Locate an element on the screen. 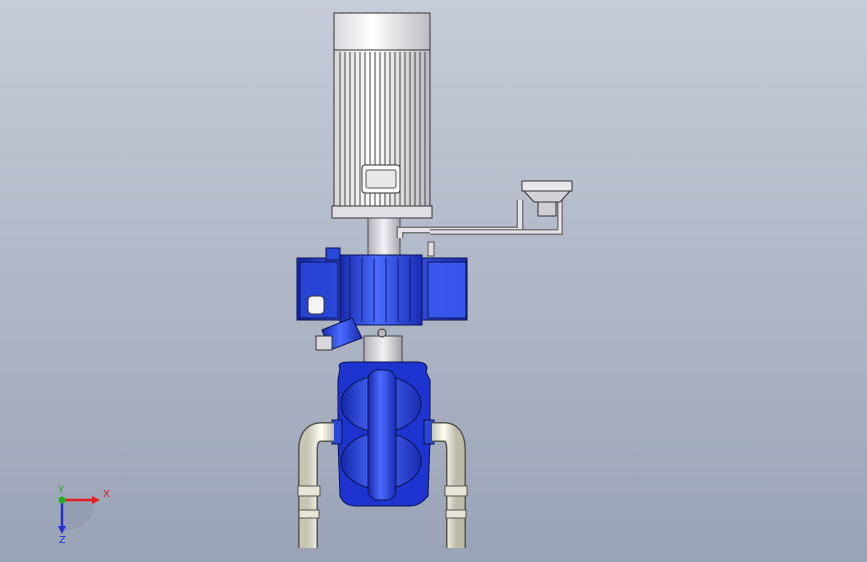  y-axis-dot is located at coordinates (62, 500).